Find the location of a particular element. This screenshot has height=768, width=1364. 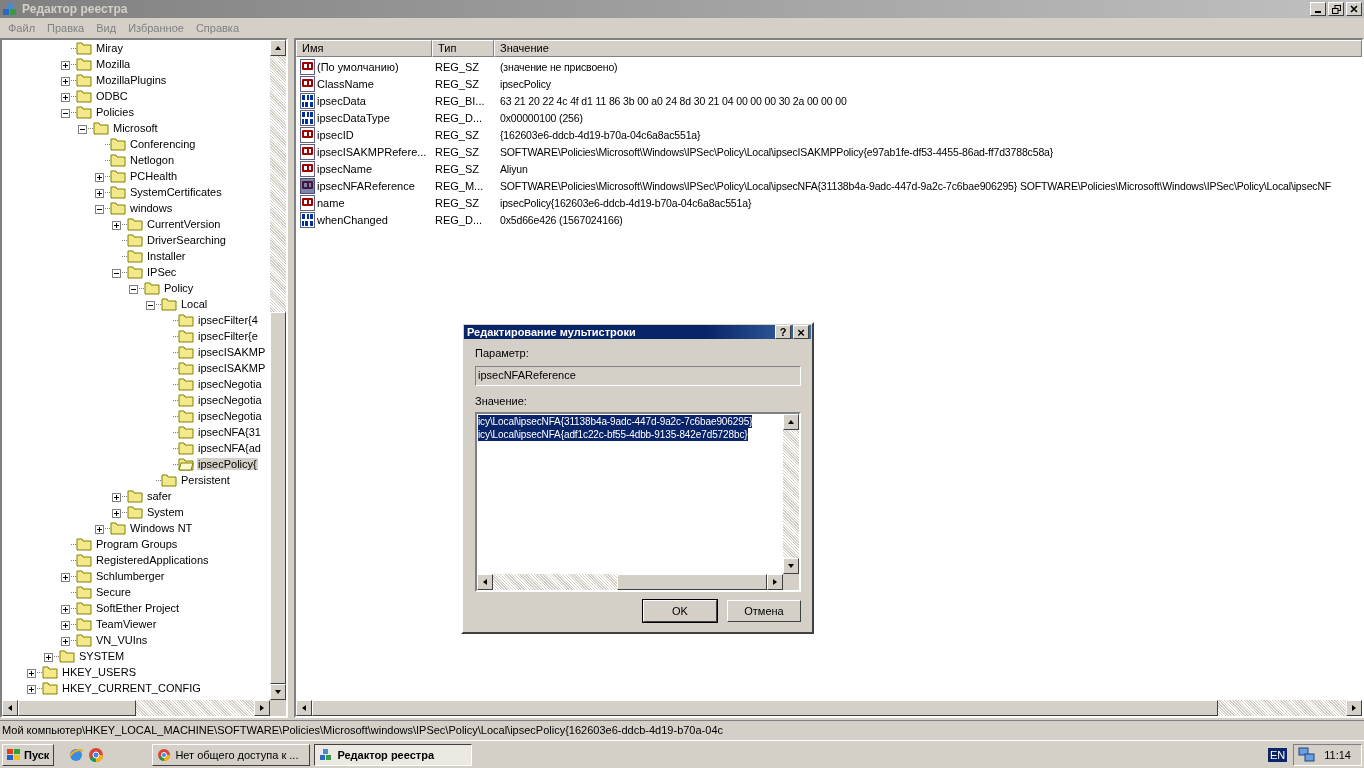

value-name: ipsecDataType is located at coordinates (353, 117).